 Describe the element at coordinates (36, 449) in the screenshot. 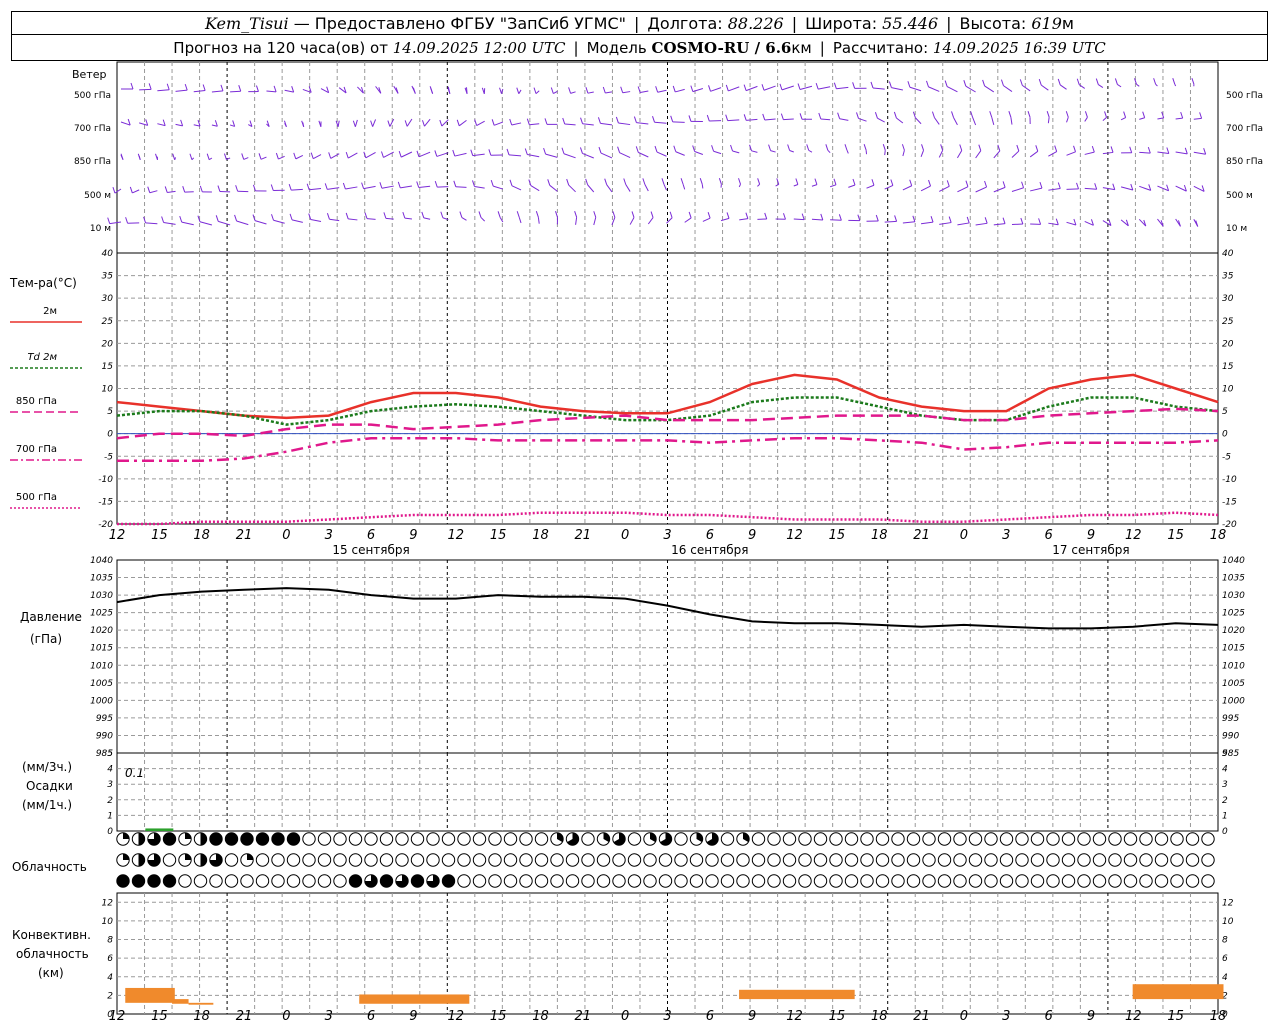

I see `temp-legend-label: 700 гПа` at that location.